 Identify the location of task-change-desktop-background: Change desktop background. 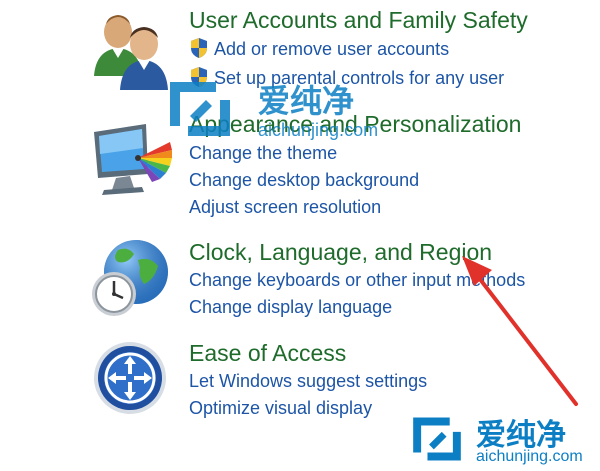
(304, 180).